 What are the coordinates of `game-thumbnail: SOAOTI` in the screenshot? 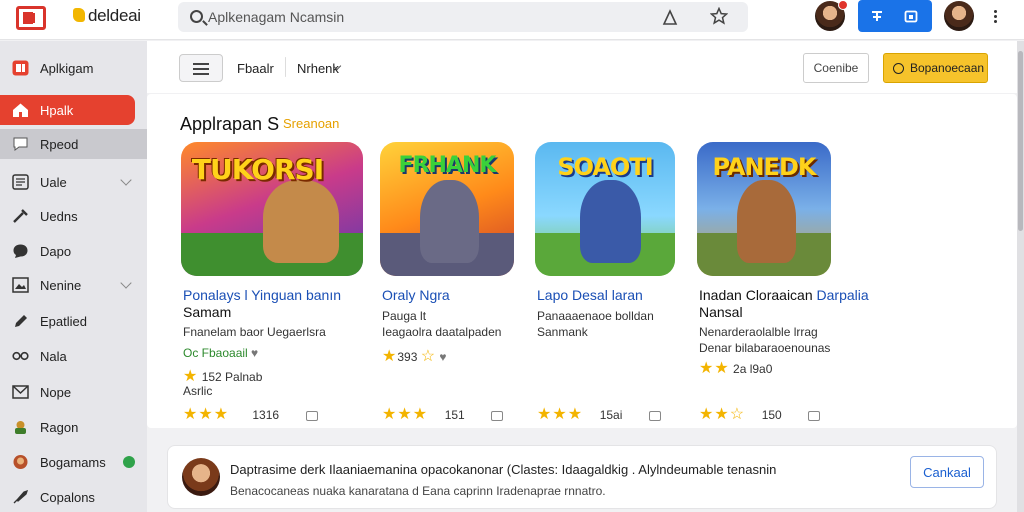 It's located at (605, 209).